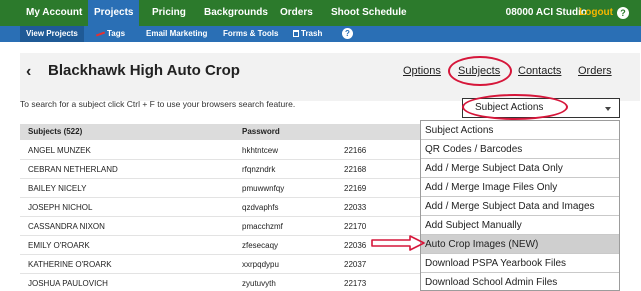 The width and height of the screenshot is (641, 291). I want to click on subnav-view-projects: View Projects, so click(52, 34).